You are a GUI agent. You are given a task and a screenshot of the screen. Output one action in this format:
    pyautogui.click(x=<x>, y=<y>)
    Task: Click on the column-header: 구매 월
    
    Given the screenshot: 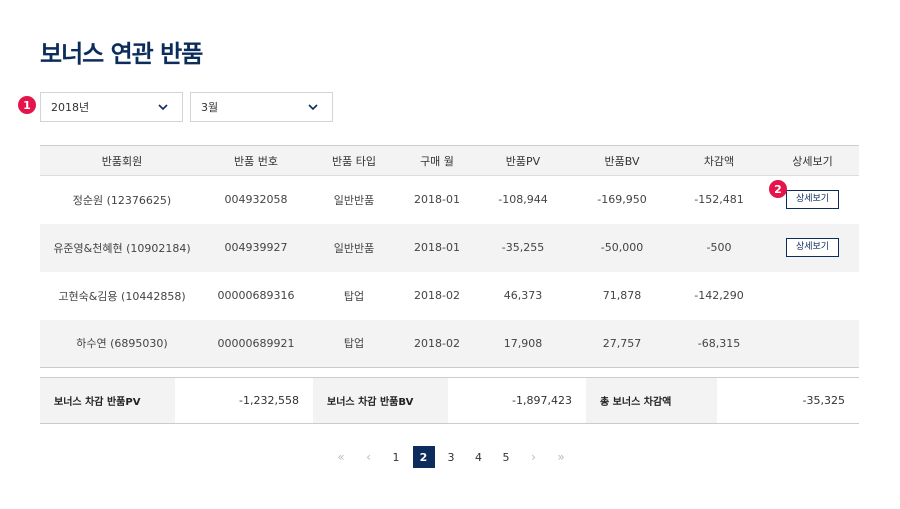 What is the action you would take?
    pyautogui.click(x=437, y=160)
    